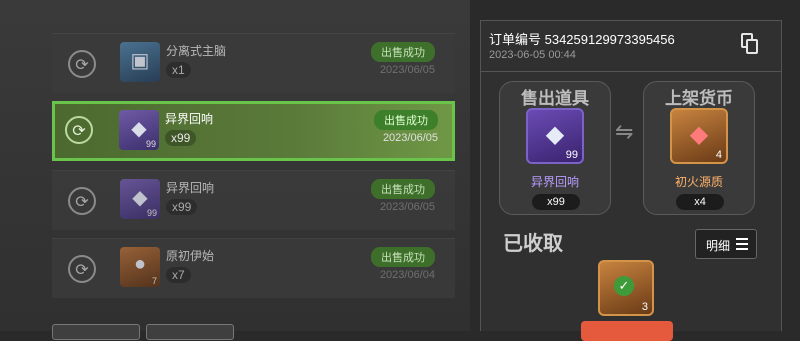 The image size is (800, 341). What do you see at coordinates (582, 39) in the screenshot?
I see `order-number: 订单编号 534259129973395456` at bounding box center [582, 39].